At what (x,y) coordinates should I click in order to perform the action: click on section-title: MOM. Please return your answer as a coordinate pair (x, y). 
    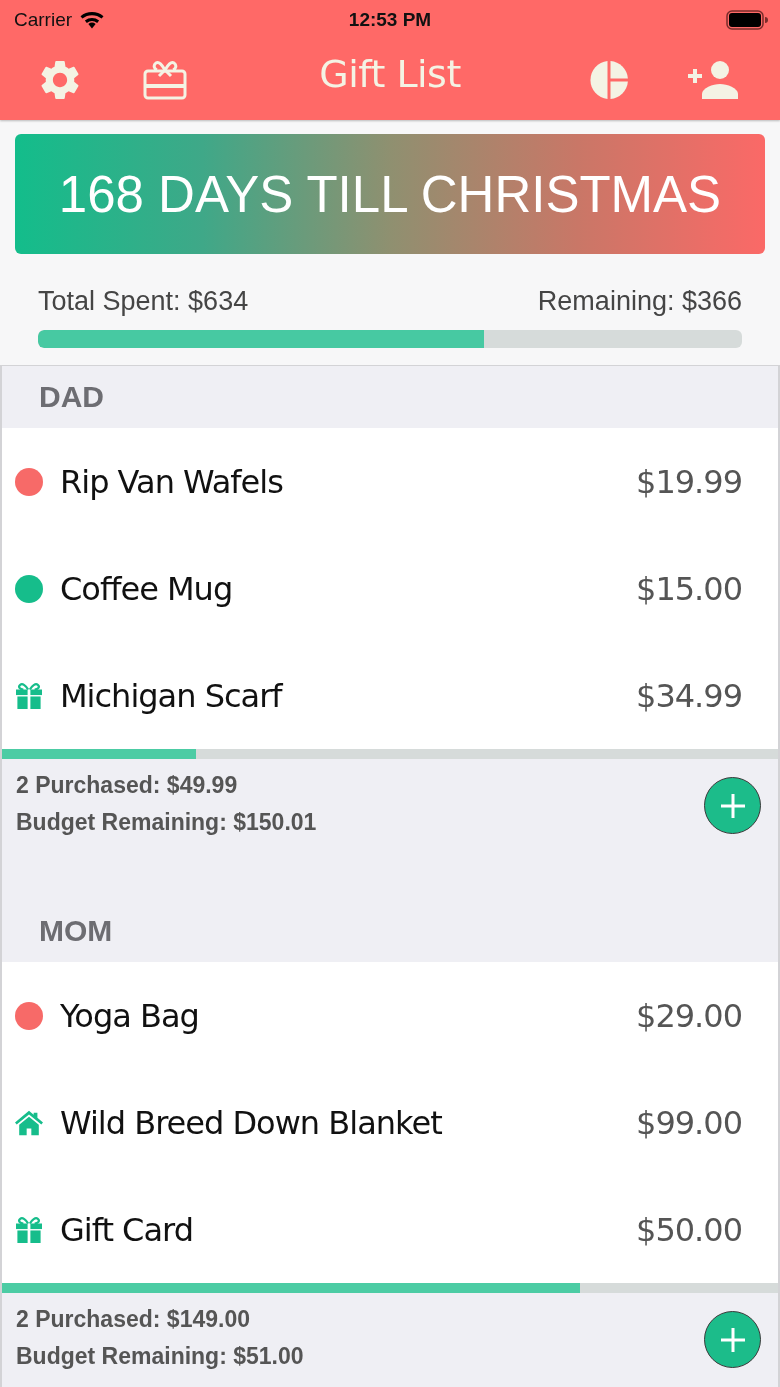
    Looking at the image, I should click on (76, 931).